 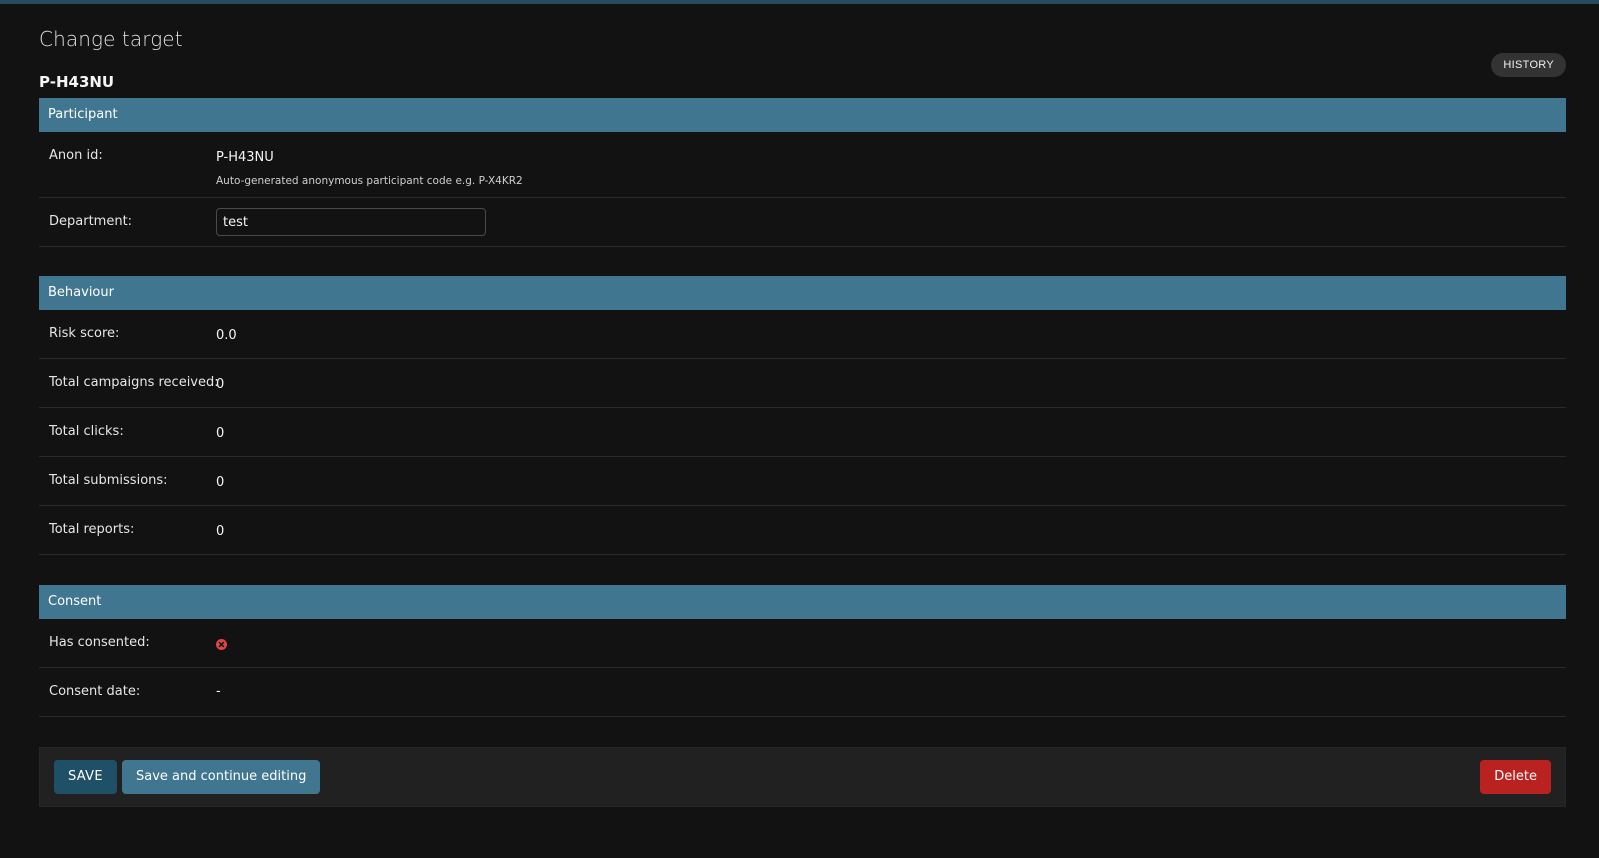 What do you see at coordinates (220, 384) in the screenshot?
I see `total-campaigns-value: 0` at bounding box center [220, 384].